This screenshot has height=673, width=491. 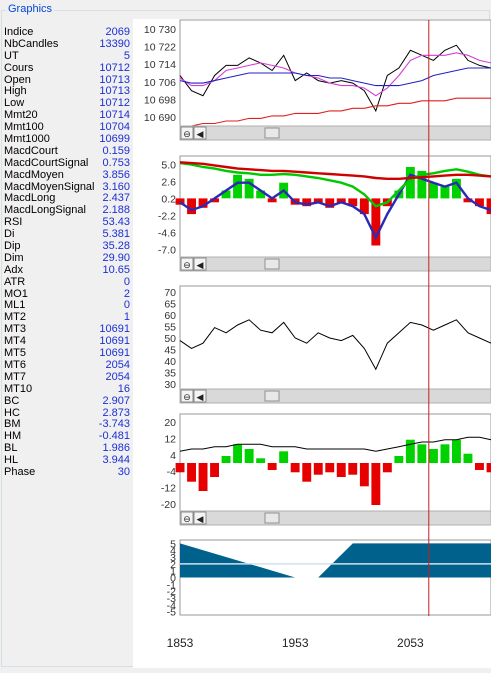 What do you see at coordinates (68, 270) in the screenshot?
I see `indicator-row: Adx 10.65` at bounding box center [68, 270].